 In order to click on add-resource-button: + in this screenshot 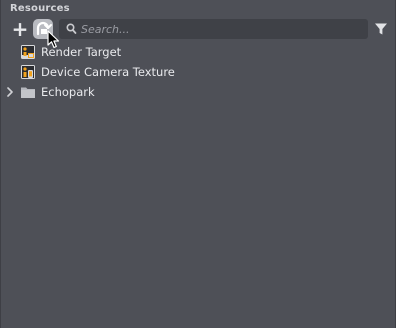, I will do `click(20, 29)`.